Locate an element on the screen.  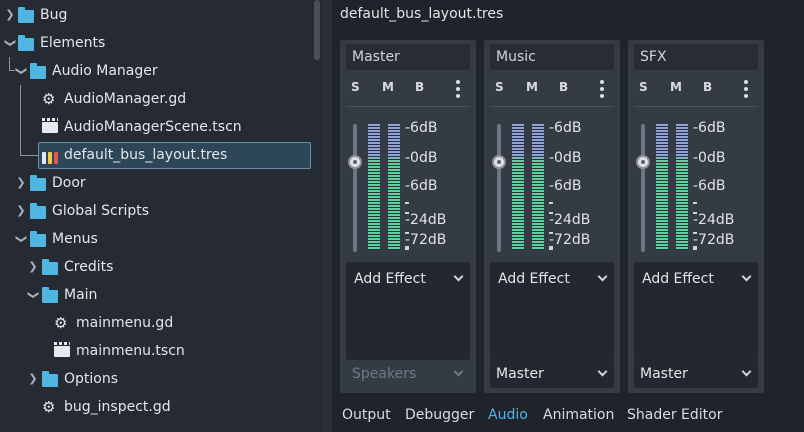
tab-audio: Audio is located at coordinates (508, 415).